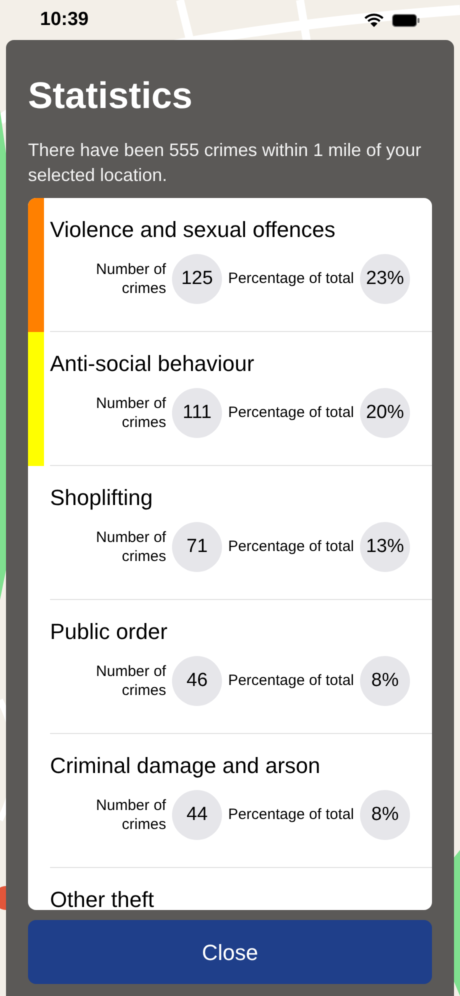  What do you see at coordinates (225, 163) in the screenshot?
I see `summary-text: There have been 555 crimes within 1 mile of your selected location.` at bounding box center [225, 163].